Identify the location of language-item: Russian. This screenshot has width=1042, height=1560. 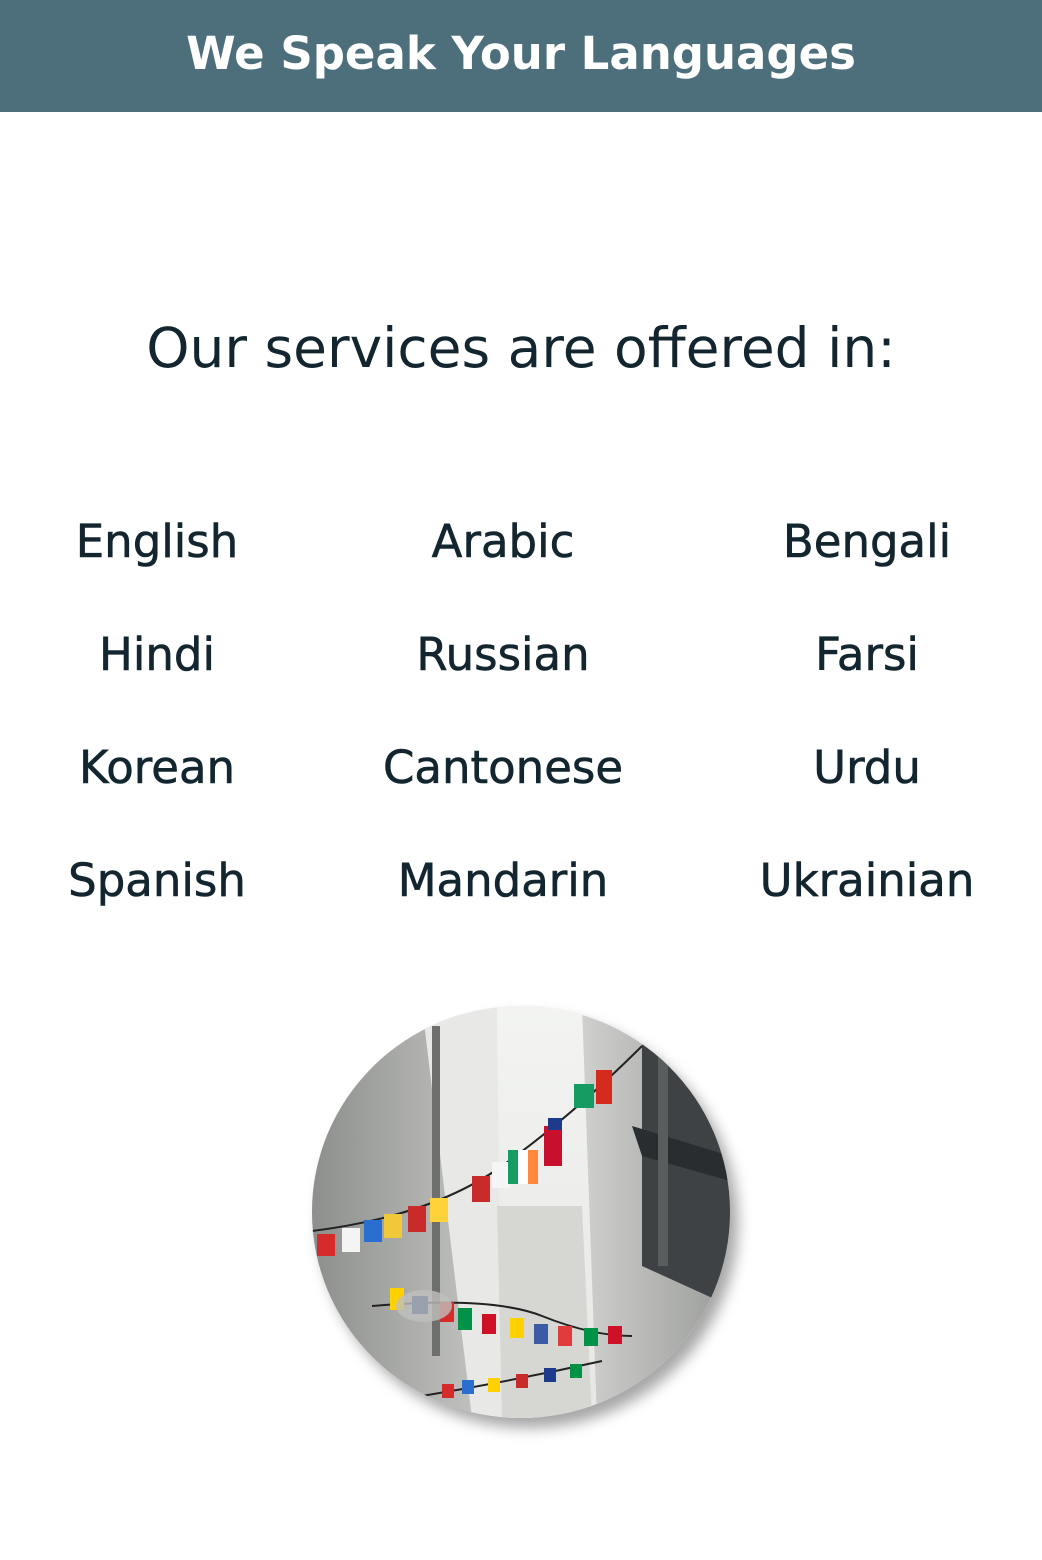
(503, 655).